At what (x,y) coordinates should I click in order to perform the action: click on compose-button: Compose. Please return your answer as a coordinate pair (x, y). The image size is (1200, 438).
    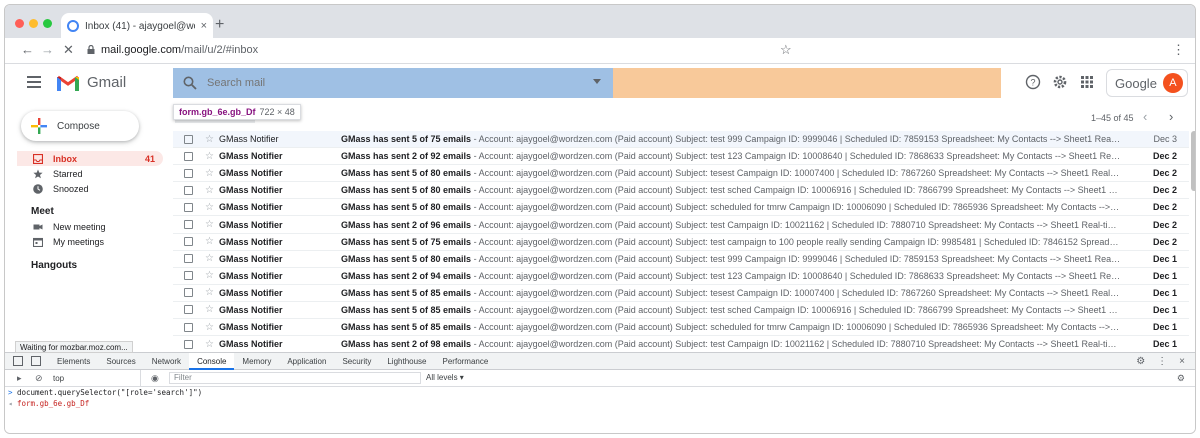
    Looking at the image, I should click on (80, 126).